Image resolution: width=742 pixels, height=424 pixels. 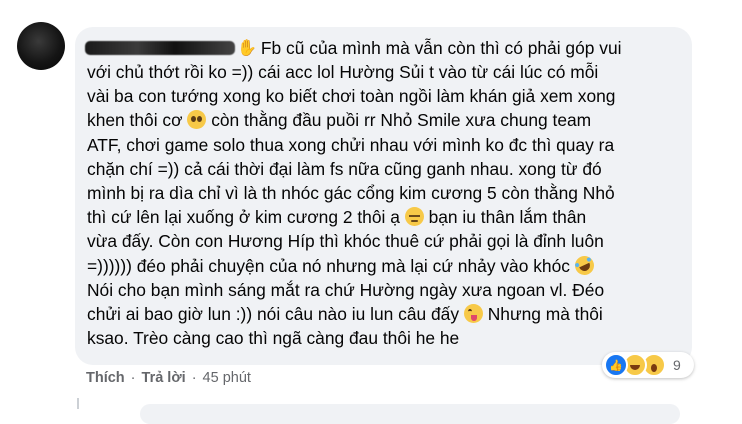 What do you see at coordinates (410, 414) in the screenshot?
I see `next-comment-bubble` at bounding box center [410, 414].